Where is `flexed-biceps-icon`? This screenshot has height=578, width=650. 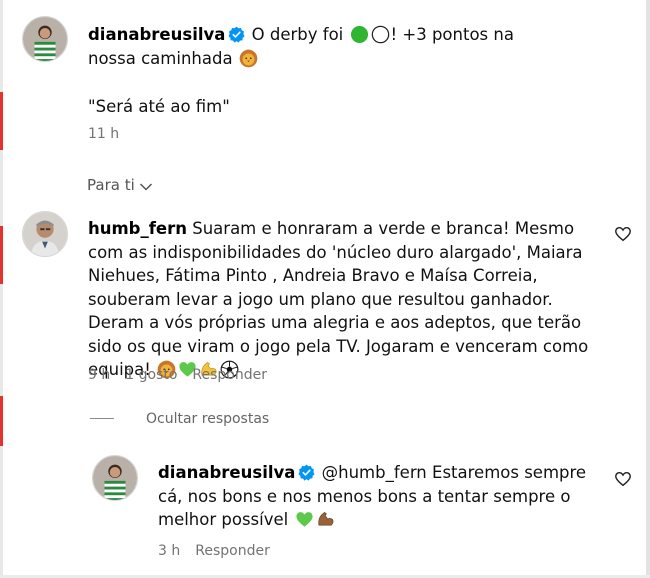 flexed-biceps-icon is located at coordinates (325, 519).